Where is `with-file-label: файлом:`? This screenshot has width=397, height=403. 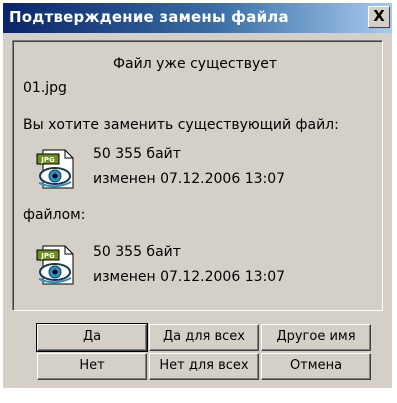
with-file-label: файлом: is located at coordinates (54, 215).